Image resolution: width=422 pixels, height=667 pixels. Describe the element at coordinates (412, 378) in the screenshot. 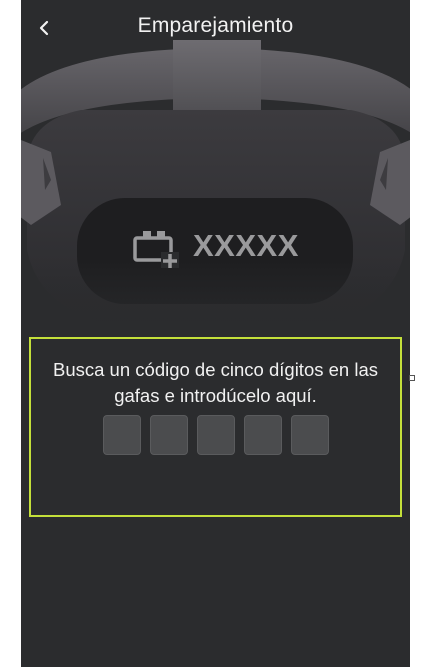

I see `resize-handle` at that location.